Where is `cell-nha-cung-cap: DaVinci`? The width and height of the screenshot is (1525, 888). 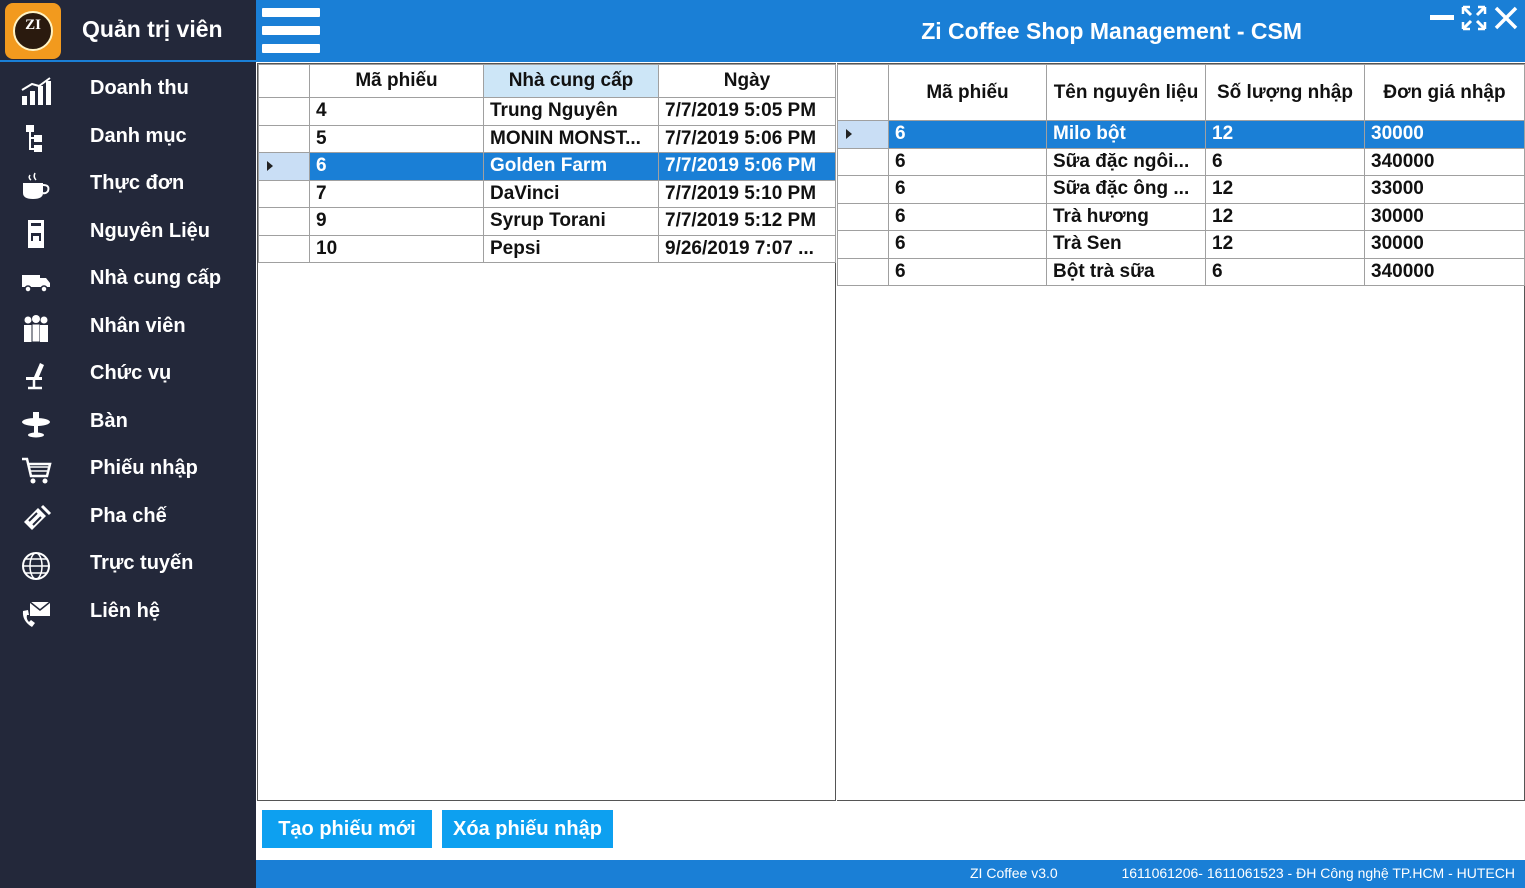
cell-nha-cung-cap: DaVinci is located at coordinates (571, 193).